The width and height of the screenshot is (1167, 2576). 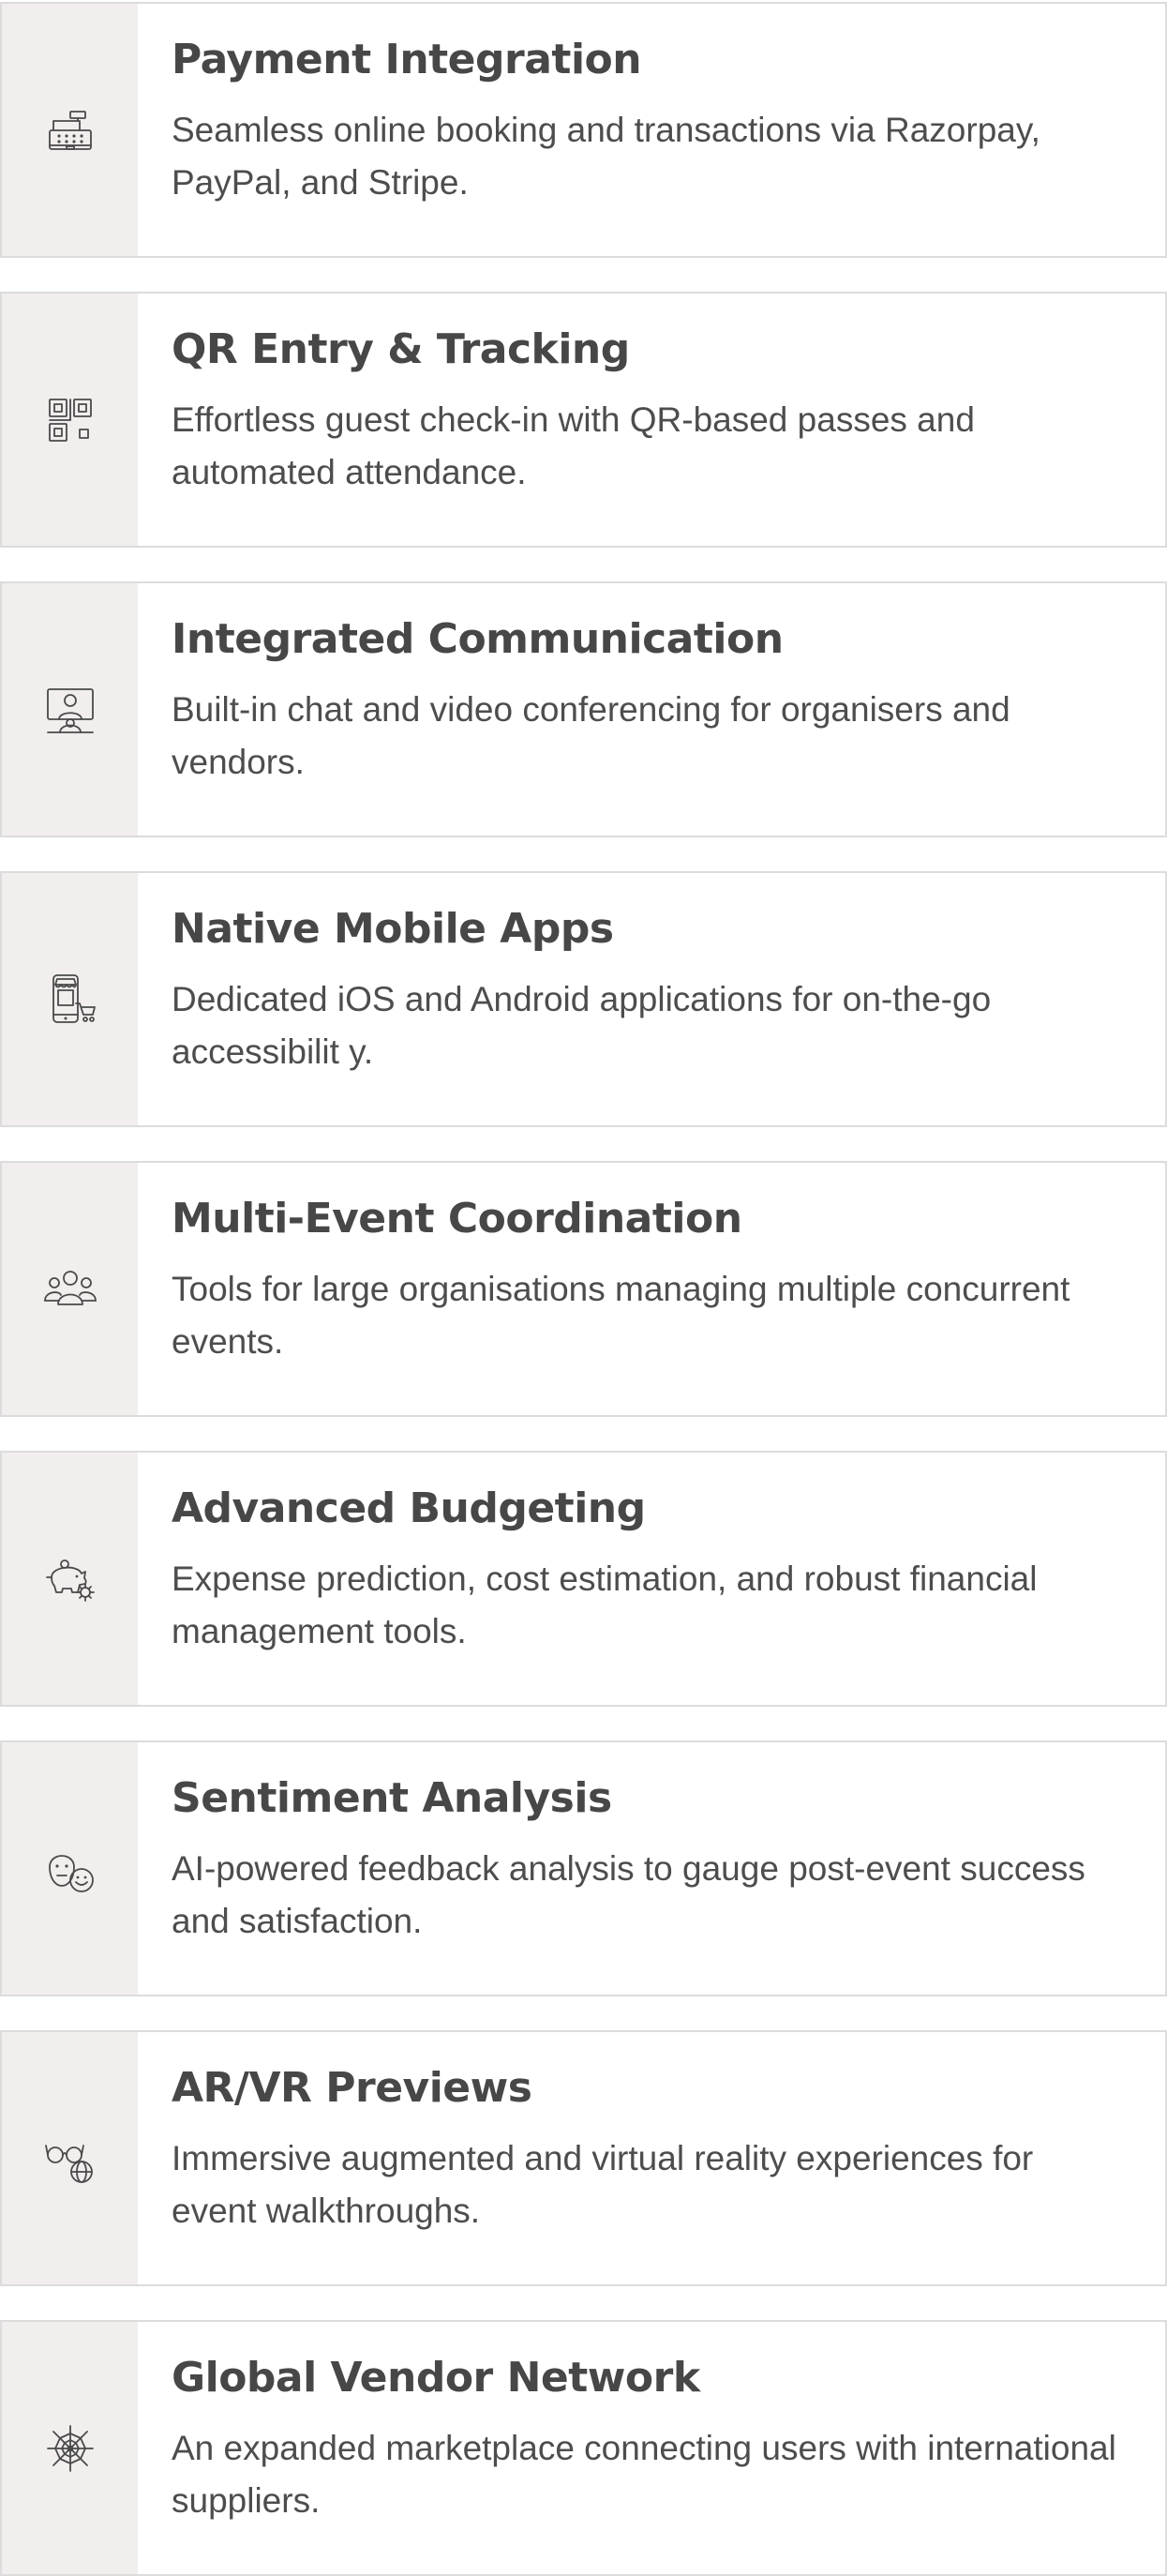 I want to click on feature-title: AR/VR Previews, so click(x=352, y=2088).